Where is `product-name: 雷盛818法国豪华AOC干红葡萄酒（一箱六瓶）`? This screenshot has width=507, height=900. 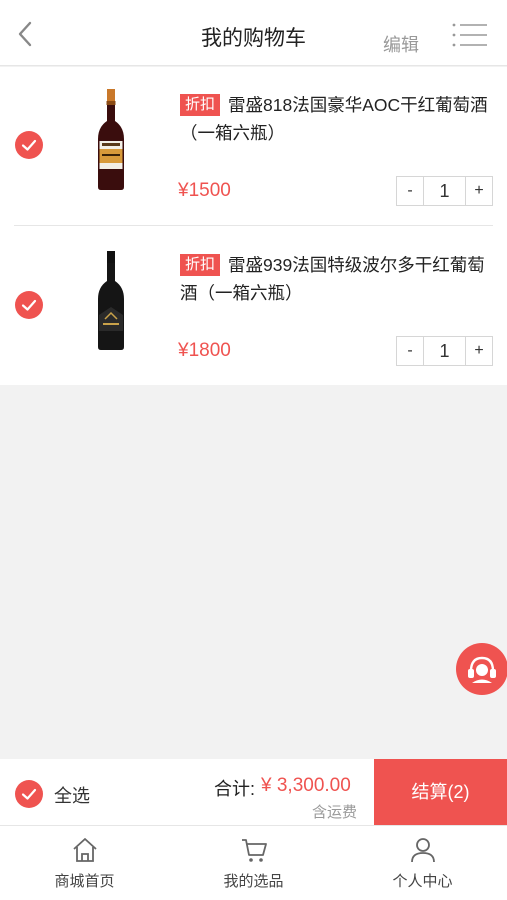
product-name: 雷盛818法国豪华AOC干红葡萄酒（一箱六瓶） is located at coordinates (334, 119).